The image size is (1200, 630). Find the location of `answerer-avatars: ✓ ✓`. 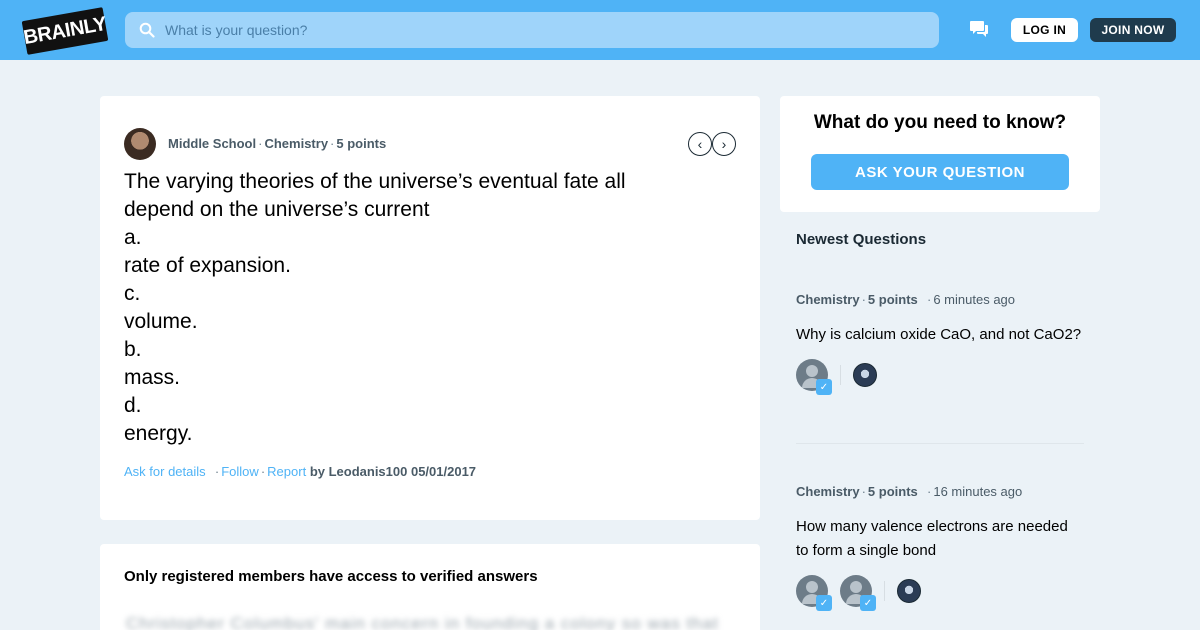

answerer-avatars: ✓ ✓ is located at coordinates (940, 593).